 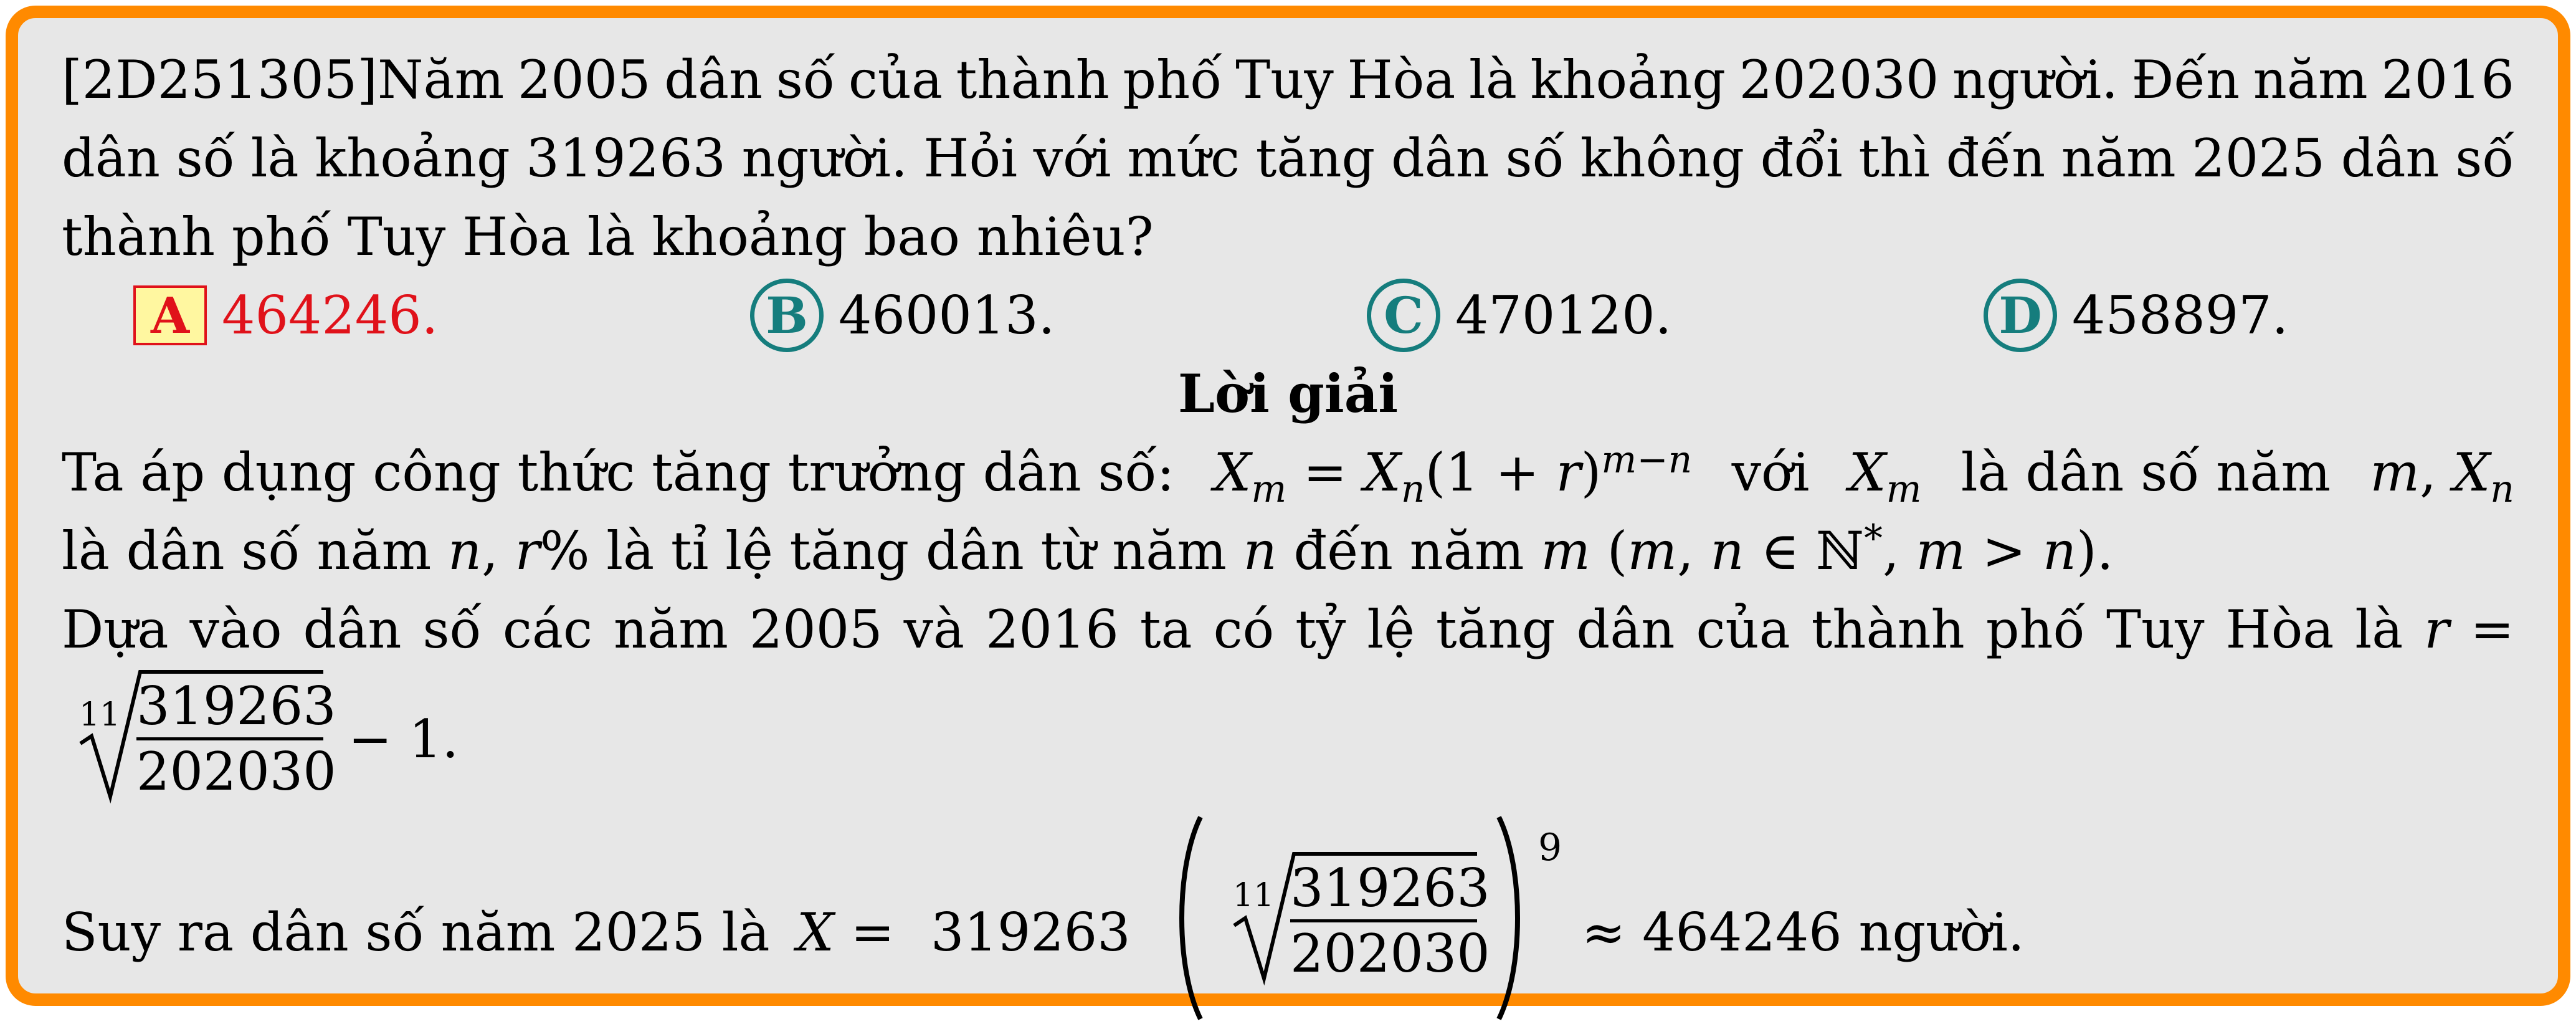 What do you see at coordinates (1031, 932) in the screenshot?
I see `coefficient: 319263` at bounding box center [1031, 932].